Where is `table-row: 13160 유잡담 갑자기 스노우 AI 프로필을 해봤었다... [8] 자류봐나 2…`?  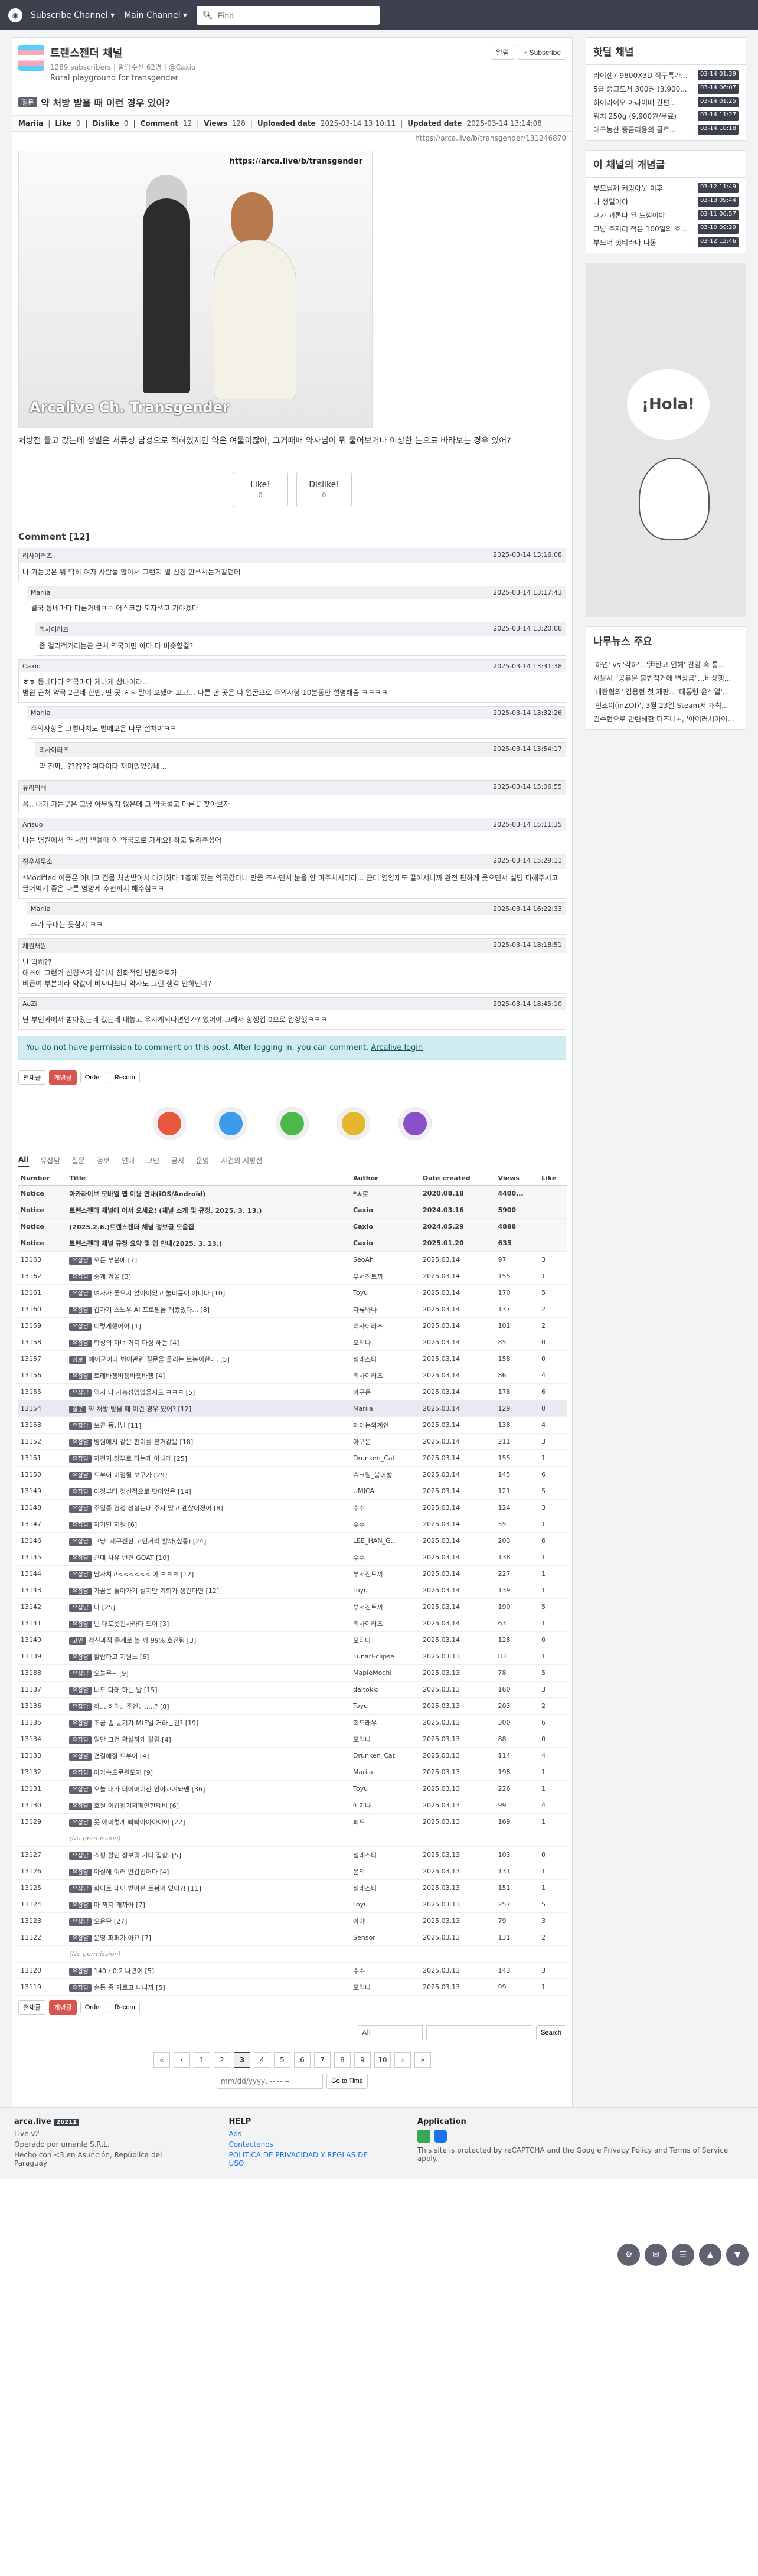
table-row: 13160 유잡담 갑자기 스노우 AI 프로필을 해봤었다... [8] 자류봐나 2… is located at coordinates (292, 1309).